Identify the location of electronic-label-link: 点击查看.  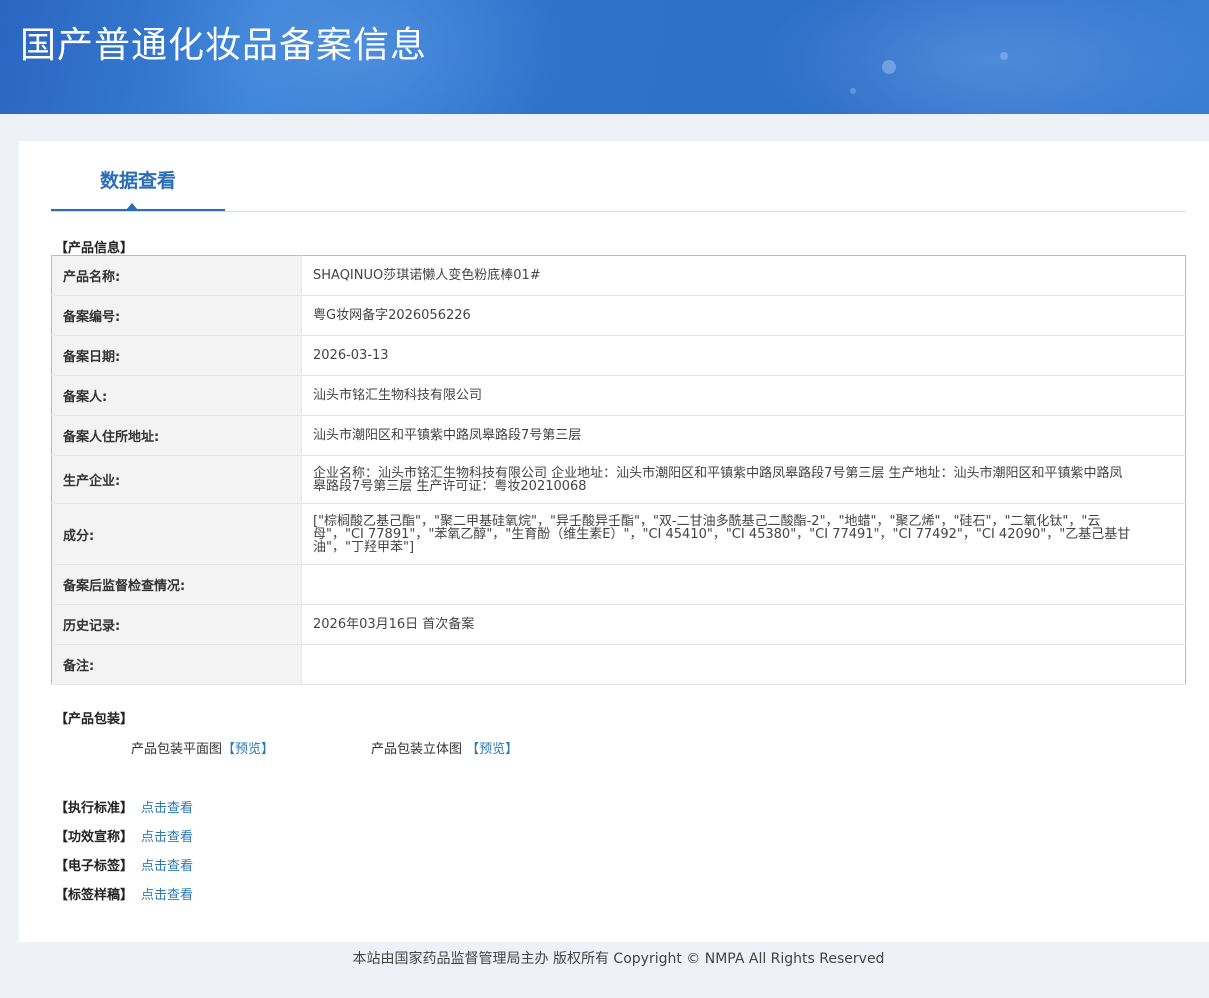
(167, 866).